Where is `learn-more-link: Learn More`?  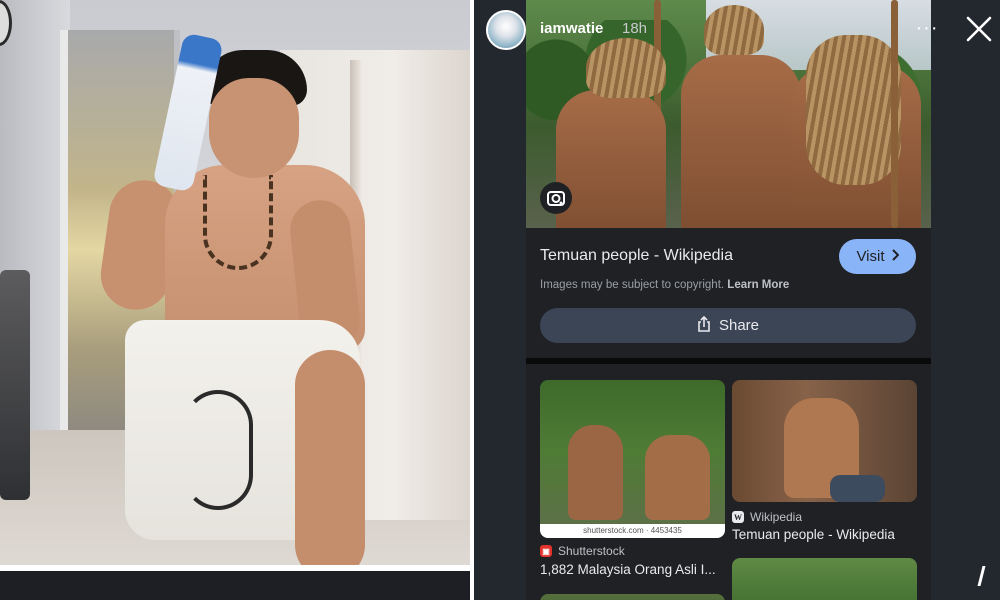 learn-more-link: Learn More is located at coordinates (758, 285).